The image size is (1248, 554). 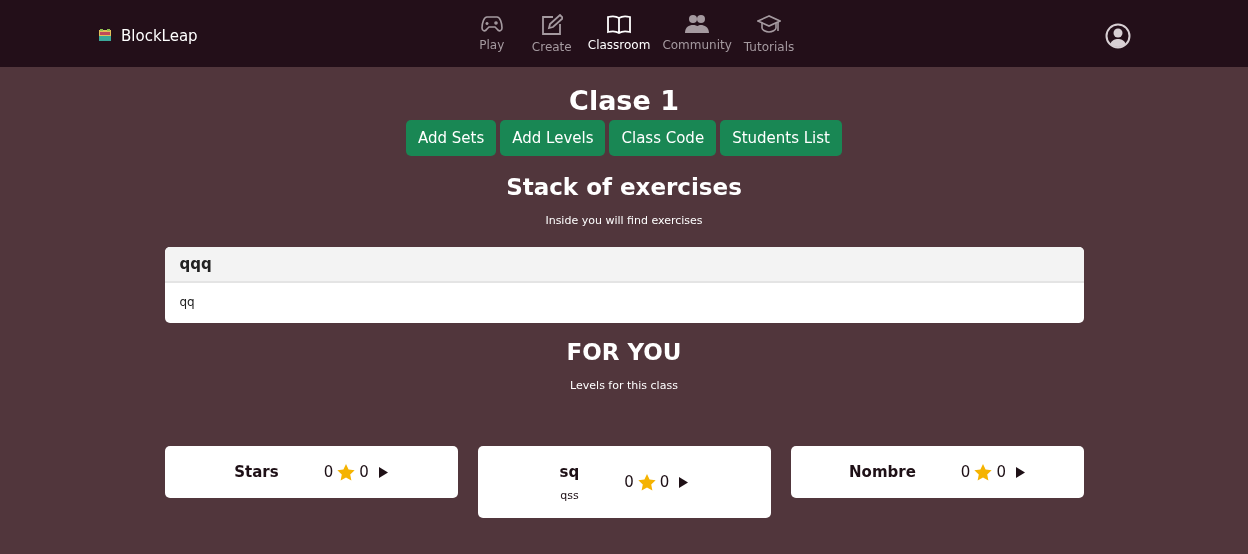 What do you see at coordinates (195, 264) in the screenshot?
I see `set-title: qqq` at bounding box center [195, 264].